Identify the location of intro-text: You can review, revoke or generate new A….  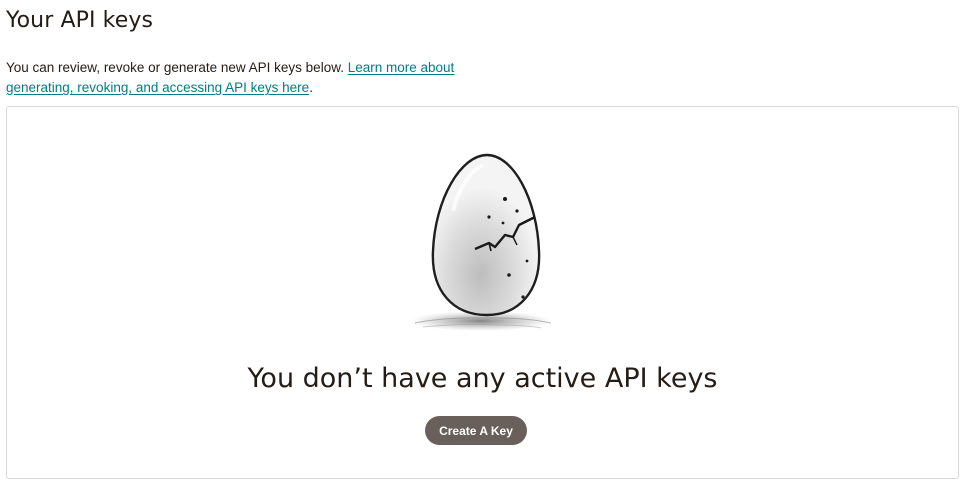
(177, 67).